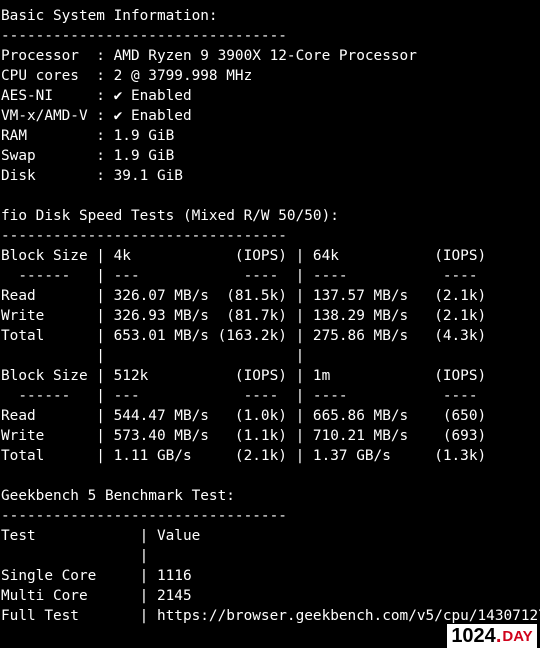 Image resolution: width=540 pixels, height=648 pixels. Describe the element at coordinates (127, 76) in the screenshot. I see `cpu-cores-line: CPU cores : 2 @ 3799.998 MHz` at that location.